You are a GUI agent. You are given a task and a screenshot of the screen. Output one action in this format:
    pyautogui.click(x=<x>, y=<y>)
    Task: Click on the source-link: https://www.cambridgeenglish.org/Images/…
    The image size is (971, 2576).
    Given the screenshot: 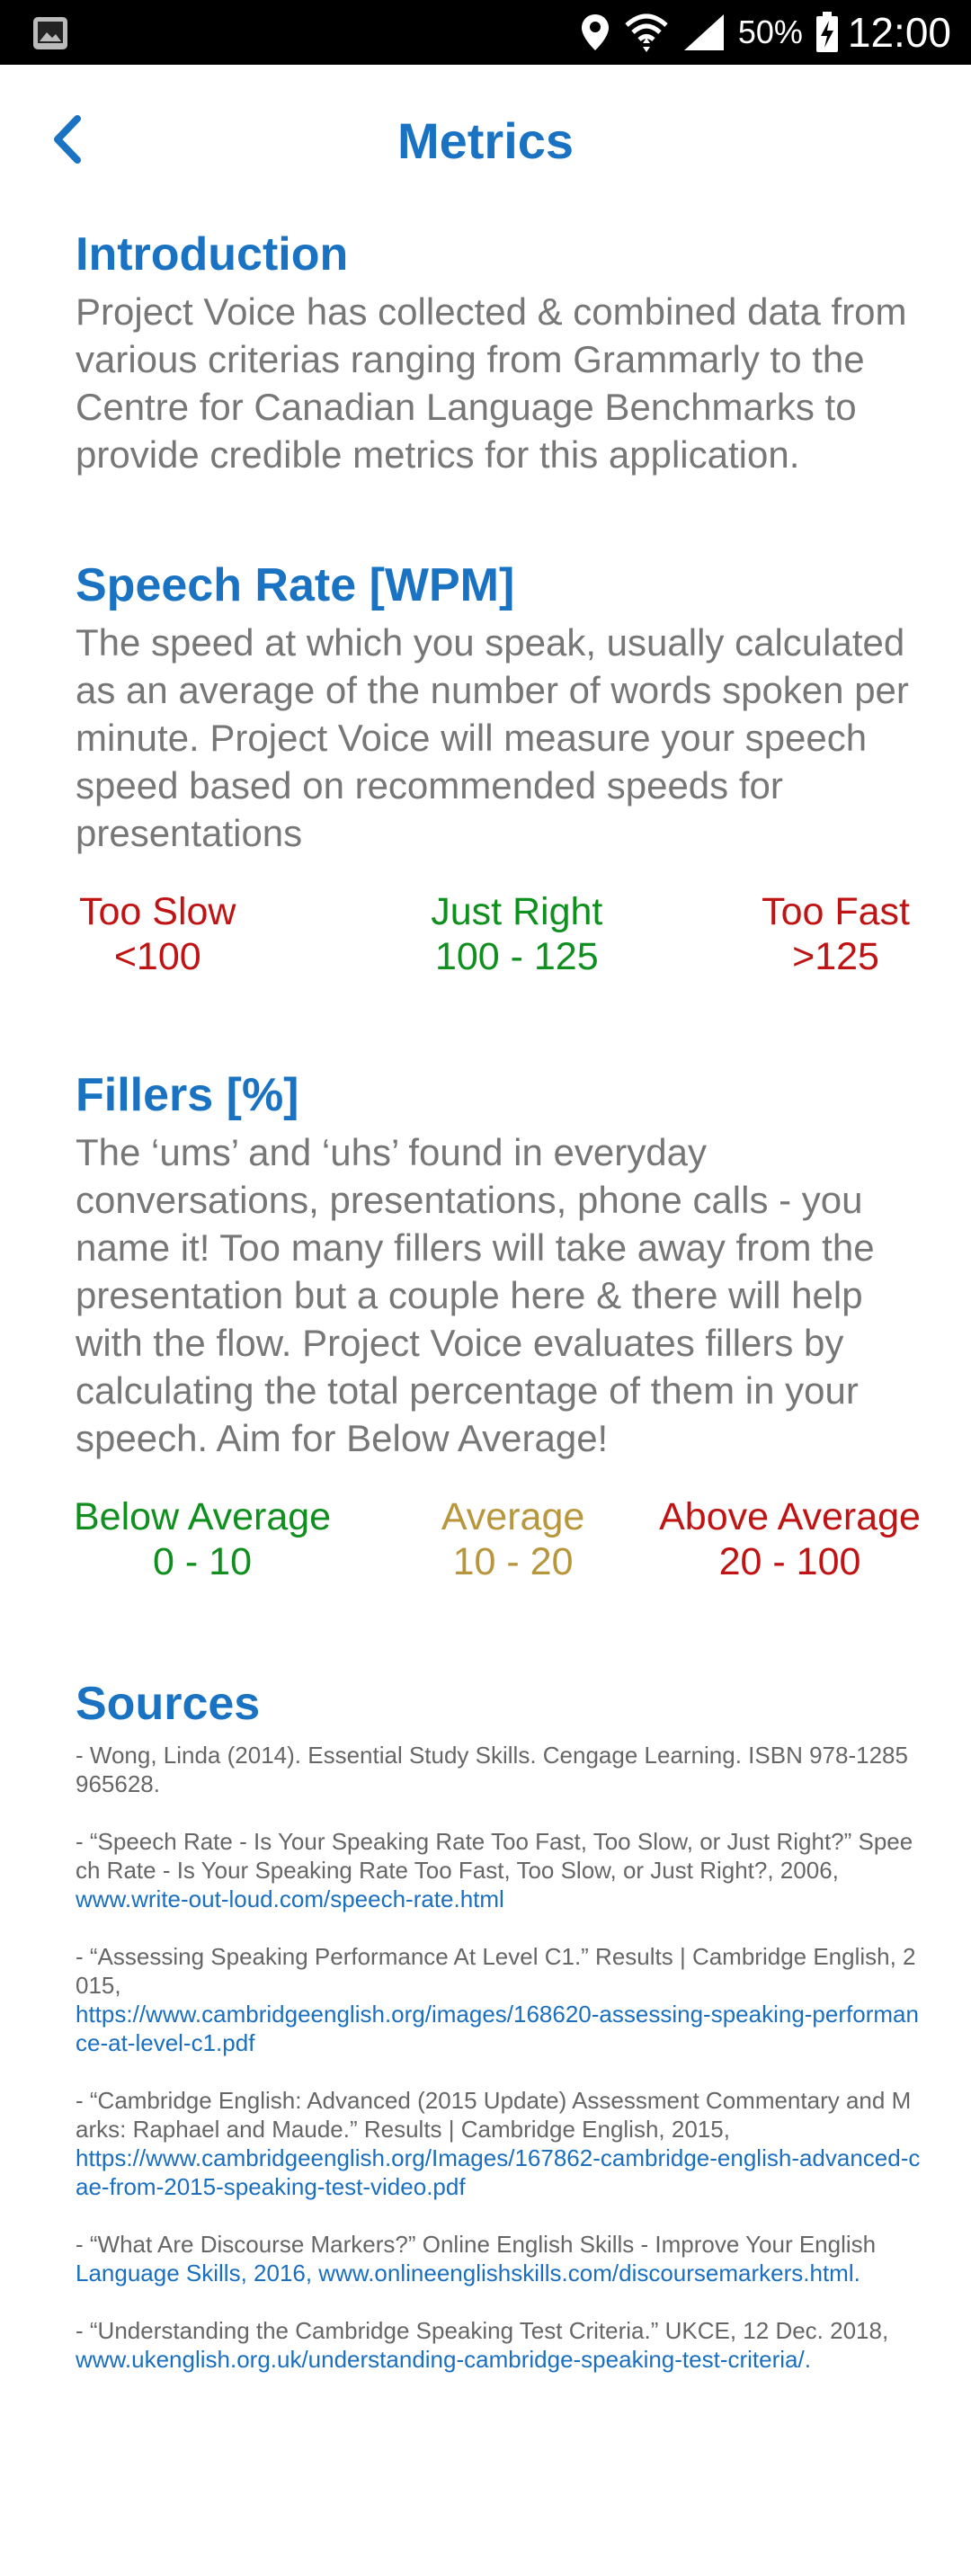 What is the action you would take?
    pyautogui.click(x=498, y=2172)
    